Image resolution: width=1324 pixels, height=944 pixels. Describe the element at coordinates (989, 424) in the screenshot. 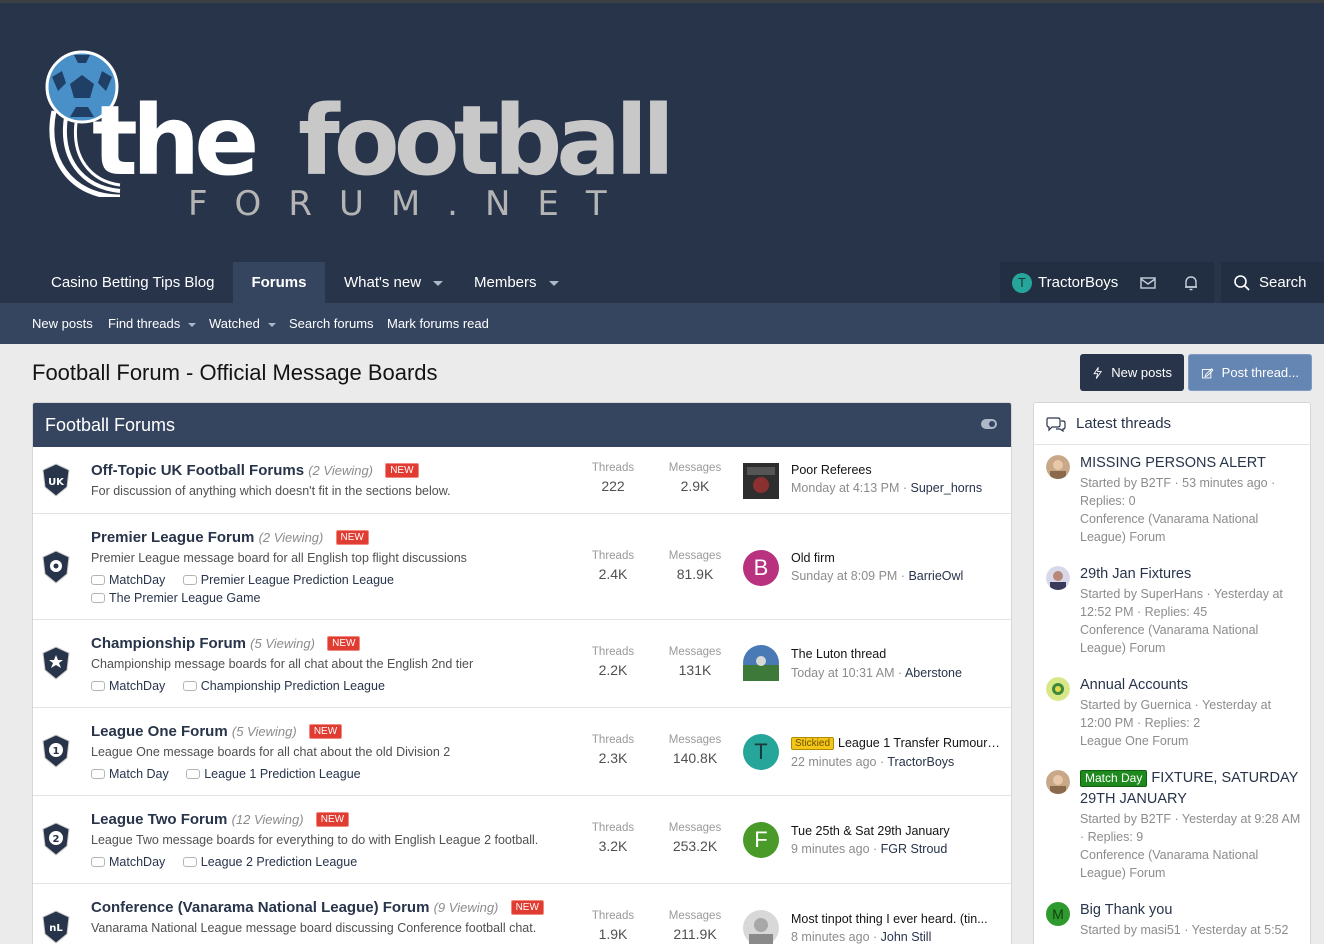

I see `toggle-icon` at that location.